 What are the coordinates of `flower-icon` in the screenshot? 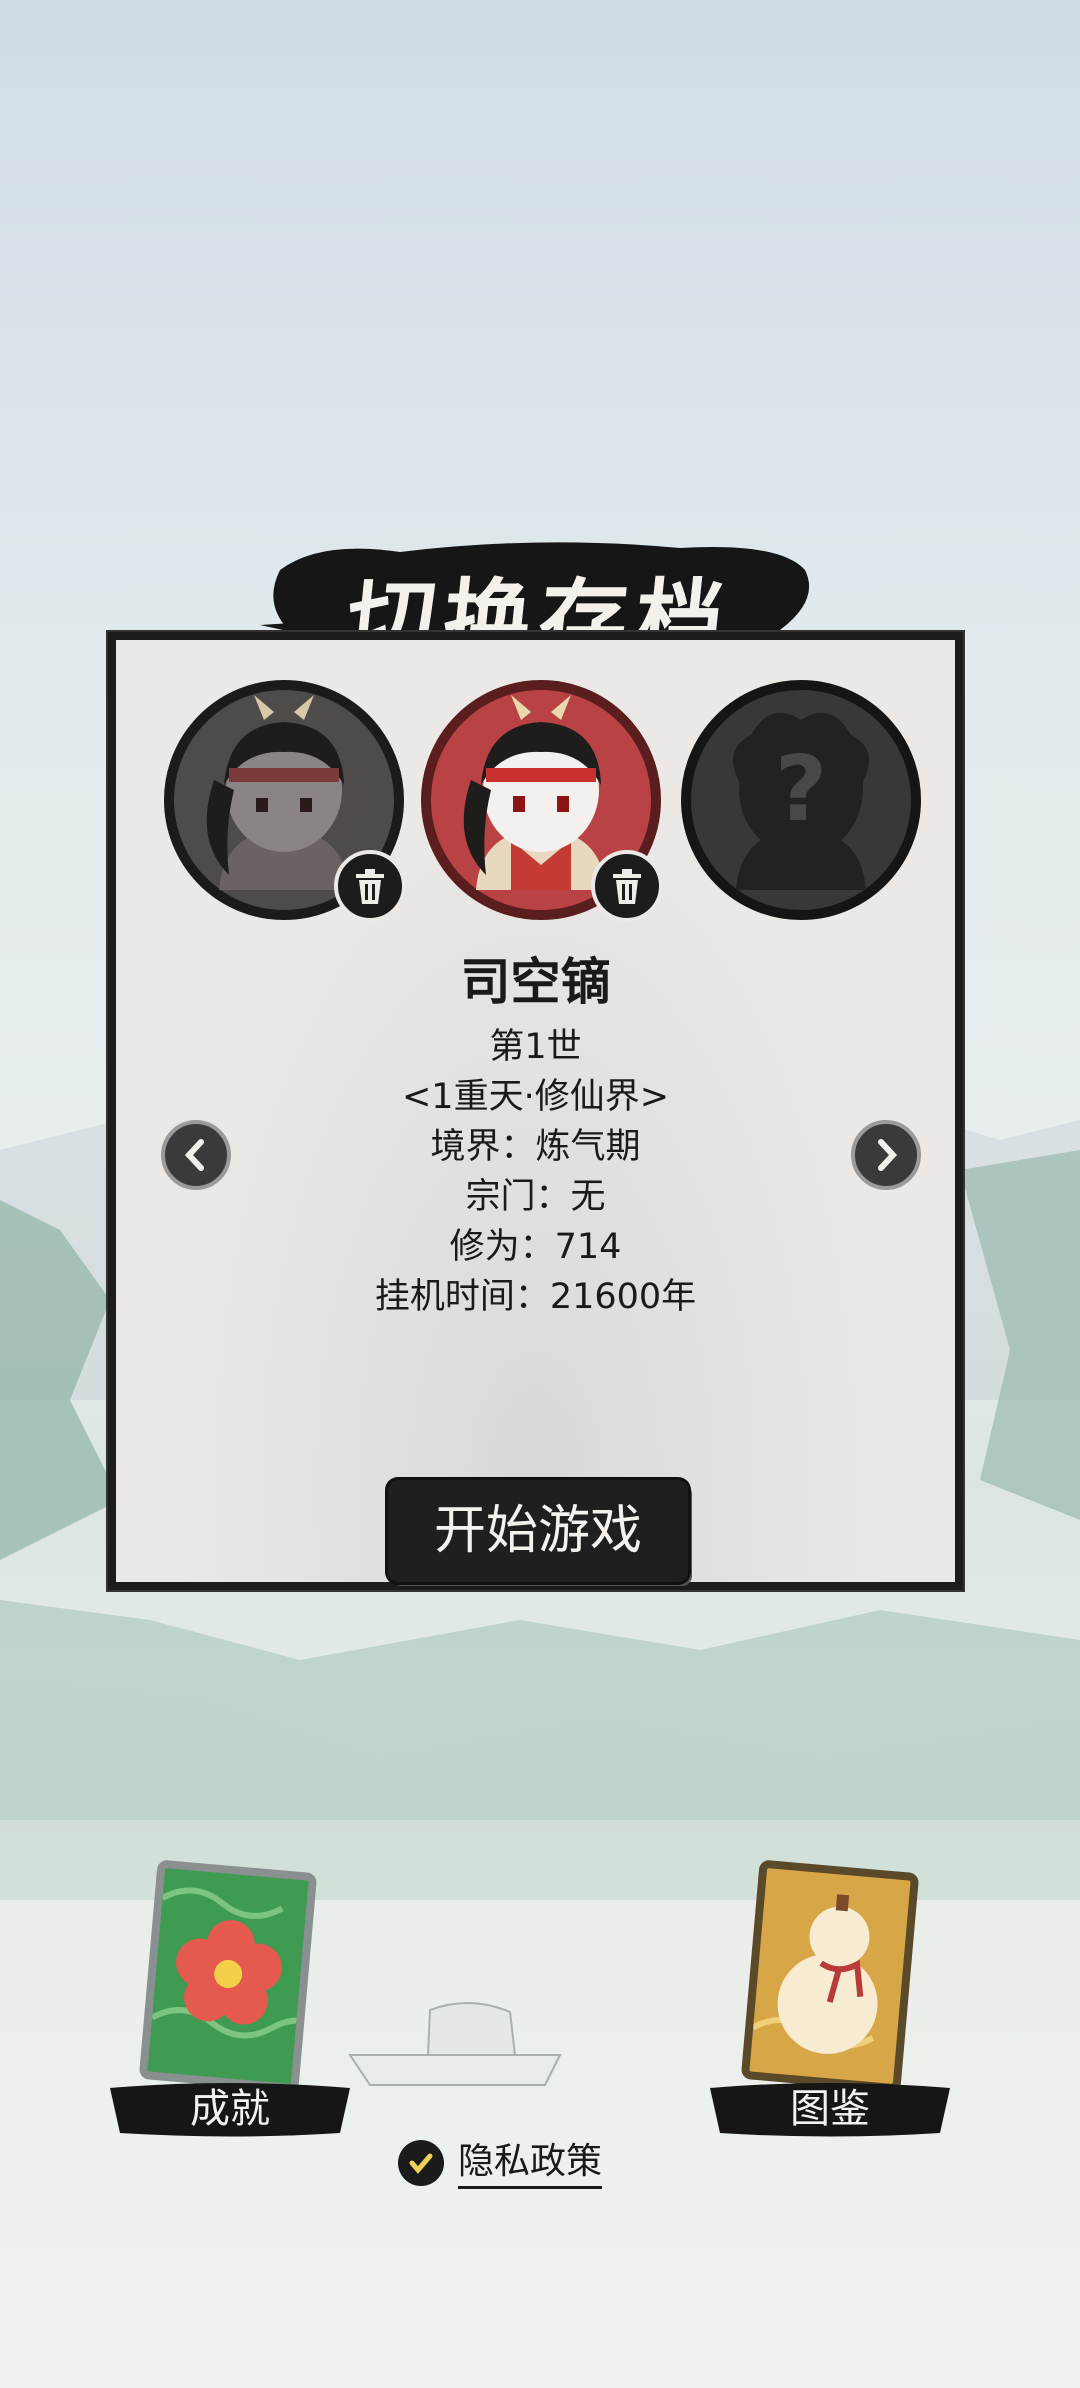 It's located at (242, 1963).